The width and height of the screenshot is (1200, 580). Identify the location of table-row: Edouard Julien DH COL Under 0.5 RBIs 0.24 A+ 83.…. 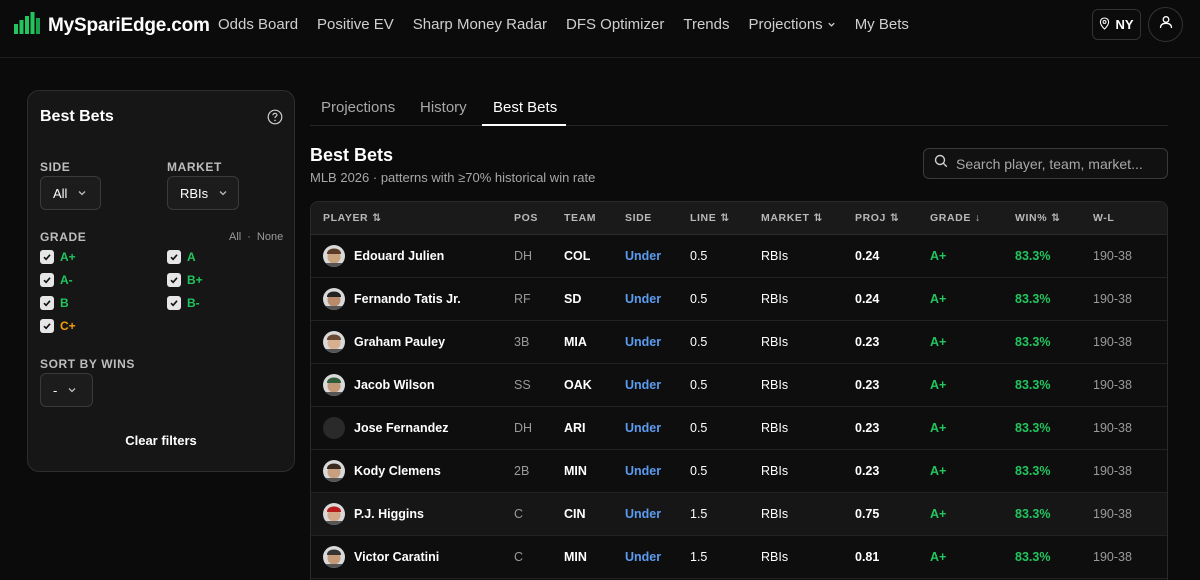
(739, 256).